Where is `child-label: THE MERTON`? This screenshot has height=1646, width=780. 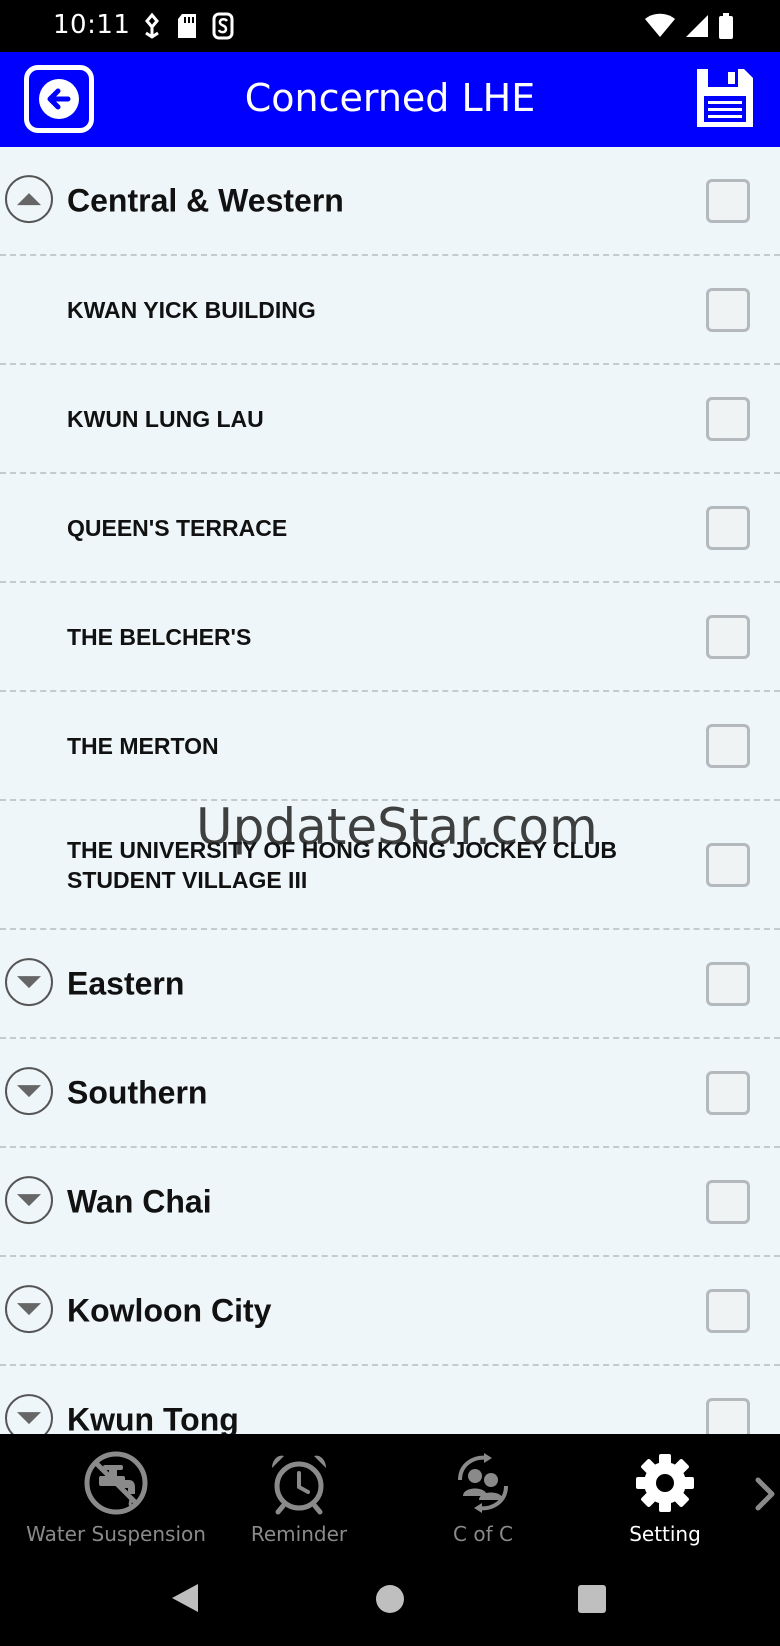 child-label: THE MERTON is located at coordinates (143, 745).